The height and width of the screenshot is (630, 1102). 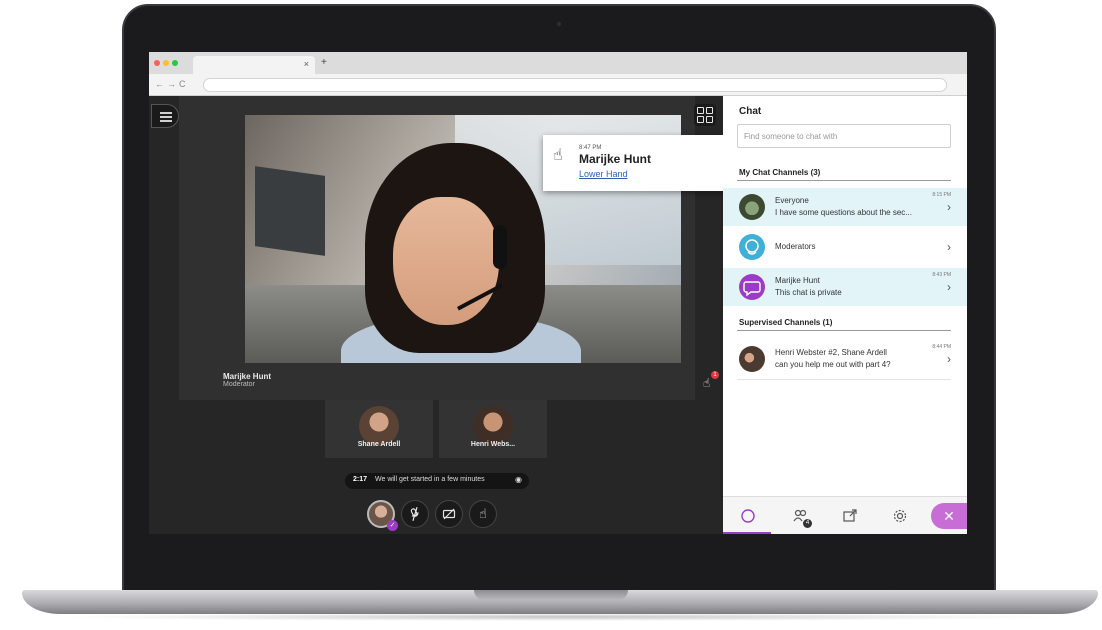 What do you see at coordinates (615, 159) in the screenshot?
I see `notification-name: Marijke Hunt` at bounding box center [615, 159].